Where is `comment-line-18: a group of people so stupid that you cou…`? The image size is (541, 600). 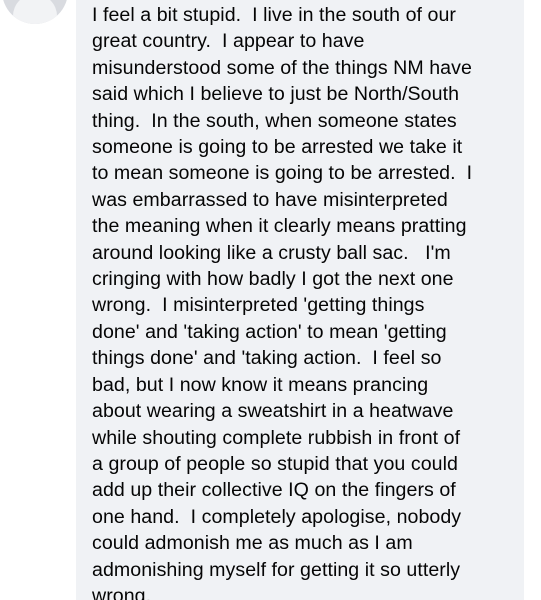
comment-line-18: a group of people so stupid that you cou… is located at coordinates (275, 463).